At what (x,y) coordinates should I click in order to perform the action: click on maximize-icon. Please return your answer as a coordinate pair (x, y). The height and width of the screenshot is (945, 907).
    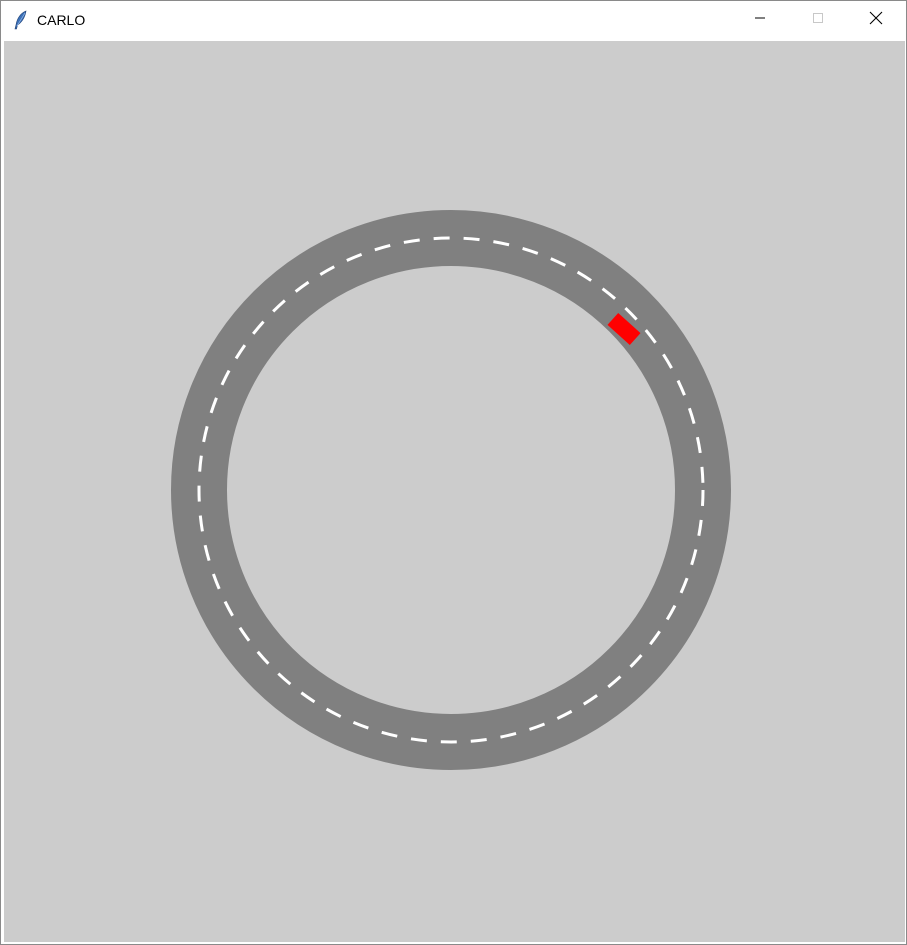
    Looking at the image, I should click on (818, 20).